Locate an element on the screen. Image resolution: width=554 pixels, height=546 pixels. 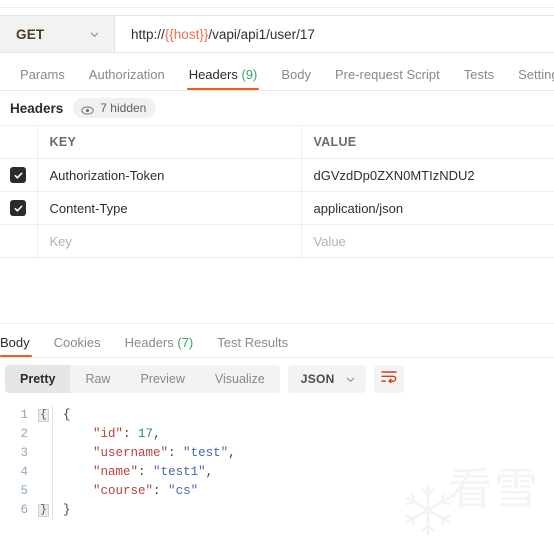
new-row-key-placeholder: Key is located at coordinates (60, 241).